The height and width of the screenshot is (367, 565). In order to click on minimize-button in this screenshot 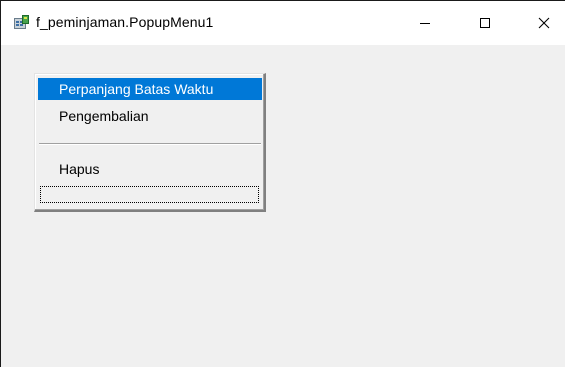, I will do `click(425, 23)`.